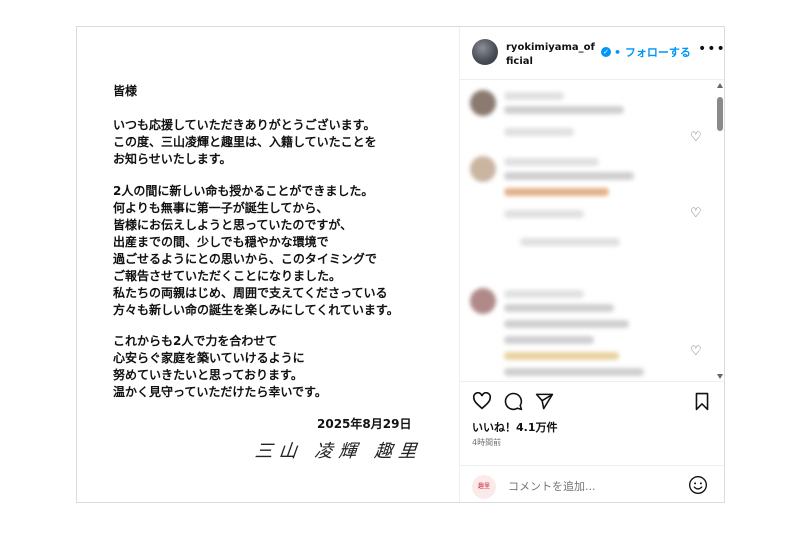 The height and width of the screenshot is (533, 800). I want to click on letter-line: 皆様にお伝えしようと思っていたのですが、, so click(233, 225).